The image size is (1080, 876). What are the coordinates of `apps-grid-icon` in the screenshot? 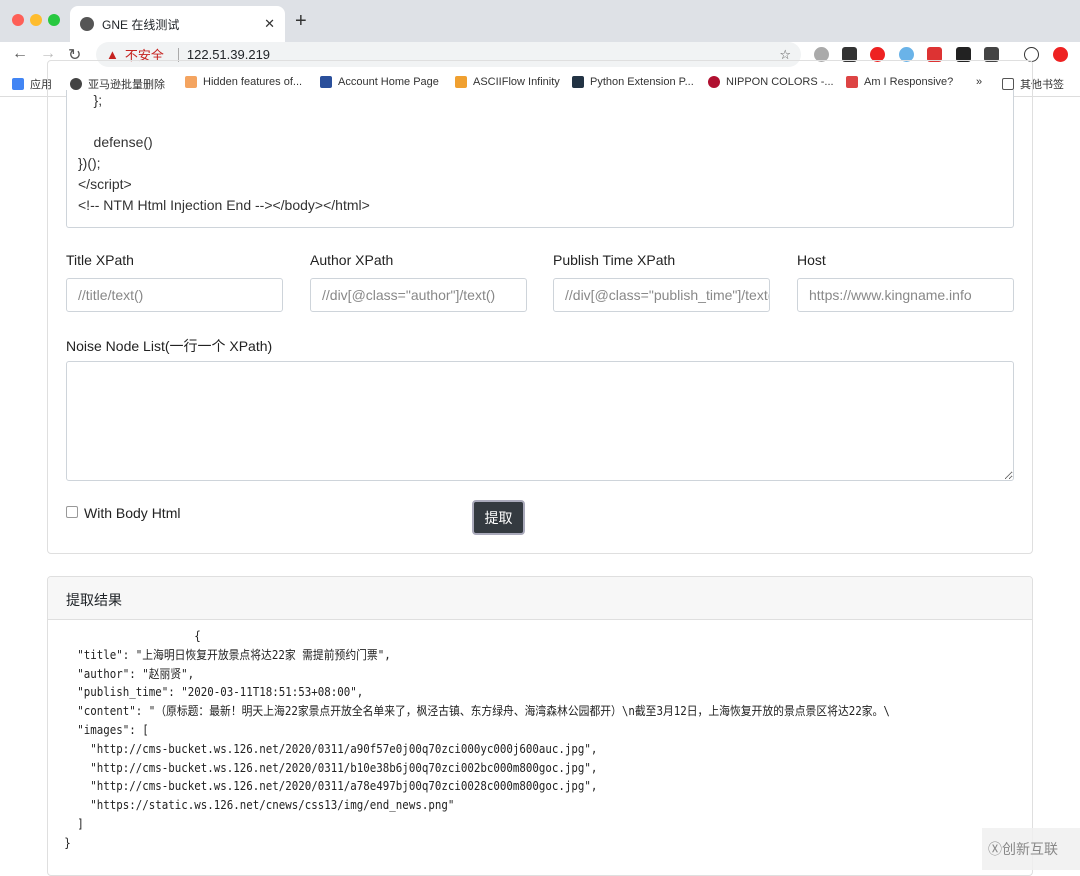 It's located at (18, 84).